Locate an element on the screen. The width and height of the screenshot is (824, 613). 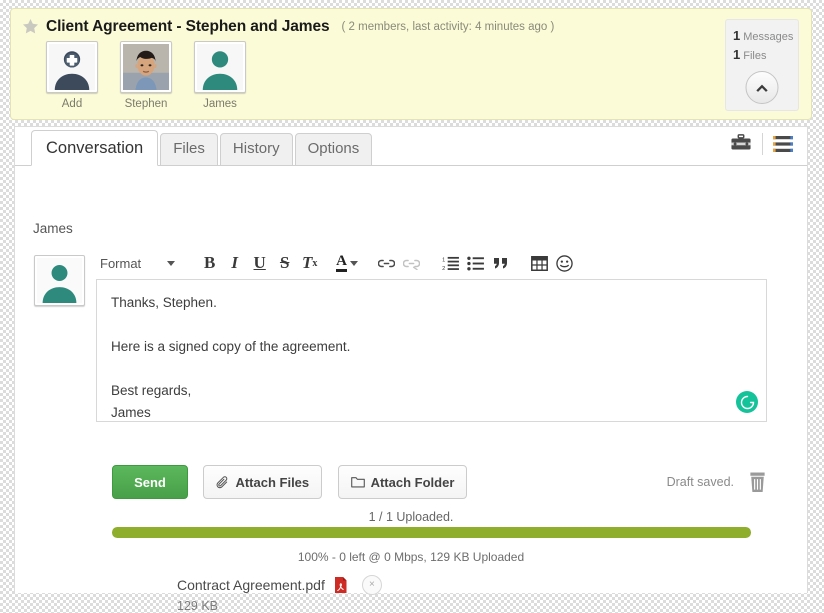
tab-tools is located at coordinates (761, 144).